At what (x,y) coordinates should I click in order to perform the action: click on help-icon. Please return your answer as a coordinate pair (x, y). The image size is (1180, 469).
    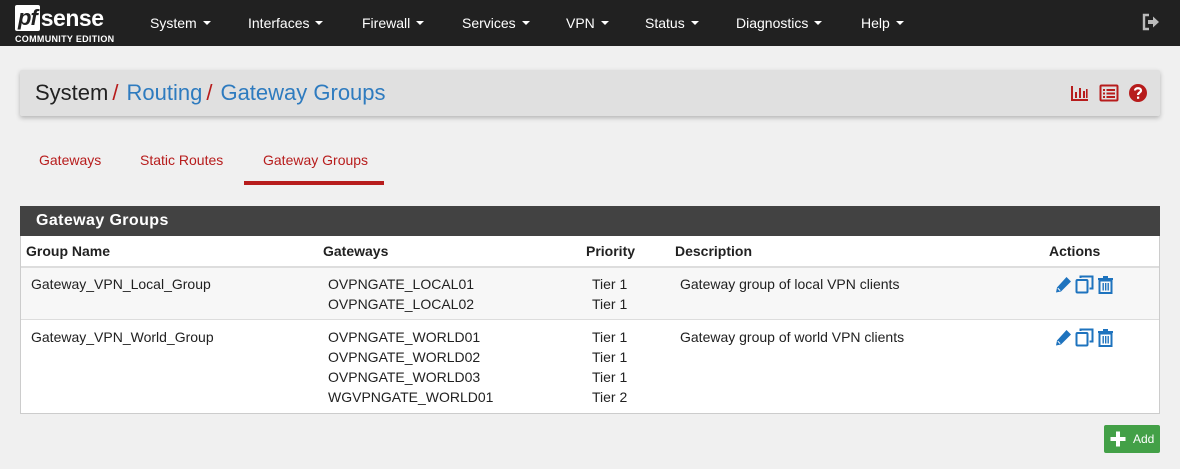
    Looking at the image, I should click on (1138, 93).